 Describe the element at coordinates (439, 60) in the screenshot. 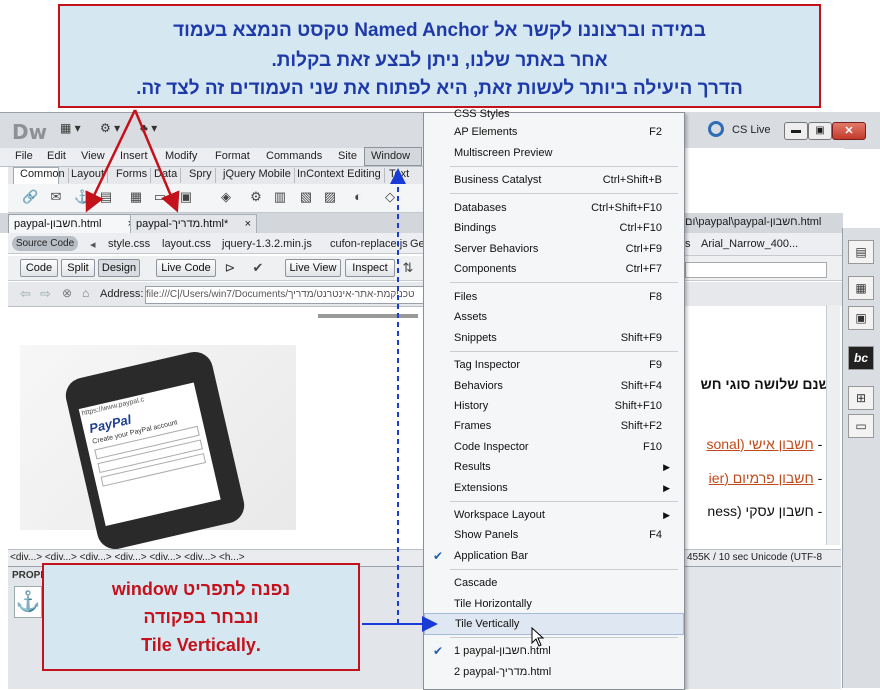

I see `callout-line: אחר באתר שלנו, ניתן לבצע זאת בקלות.` at that location.